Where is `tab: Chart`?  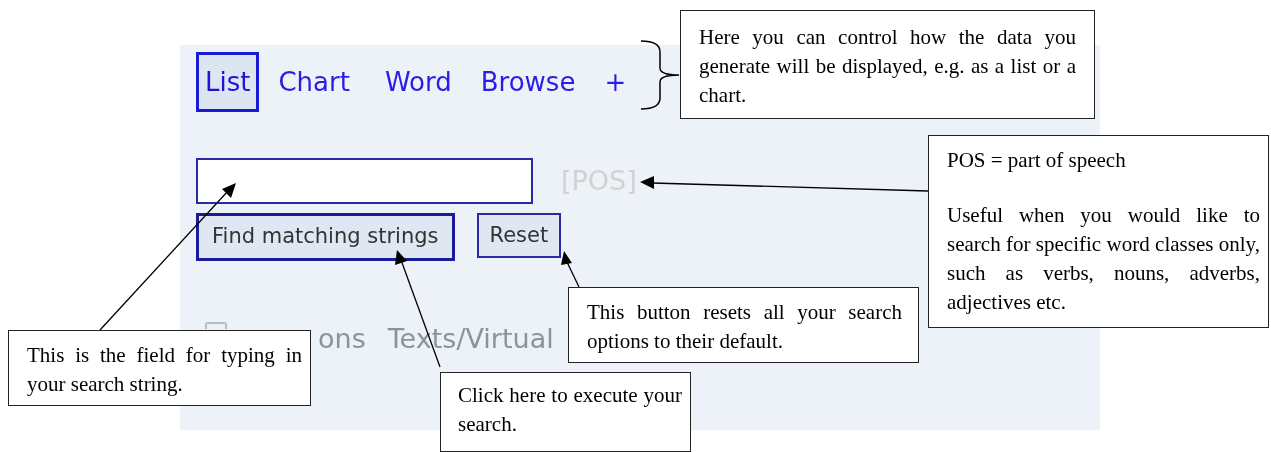 tab: Chart is located at coordinates (314, 82).